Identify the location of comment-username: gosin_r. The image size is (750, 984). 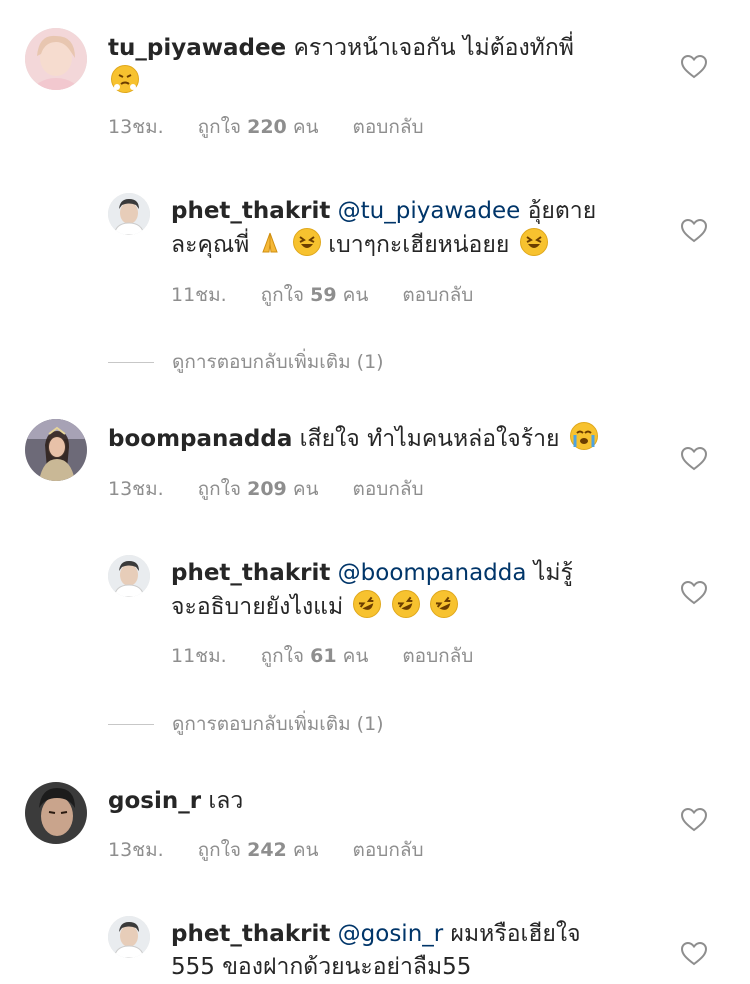
(154, 801).